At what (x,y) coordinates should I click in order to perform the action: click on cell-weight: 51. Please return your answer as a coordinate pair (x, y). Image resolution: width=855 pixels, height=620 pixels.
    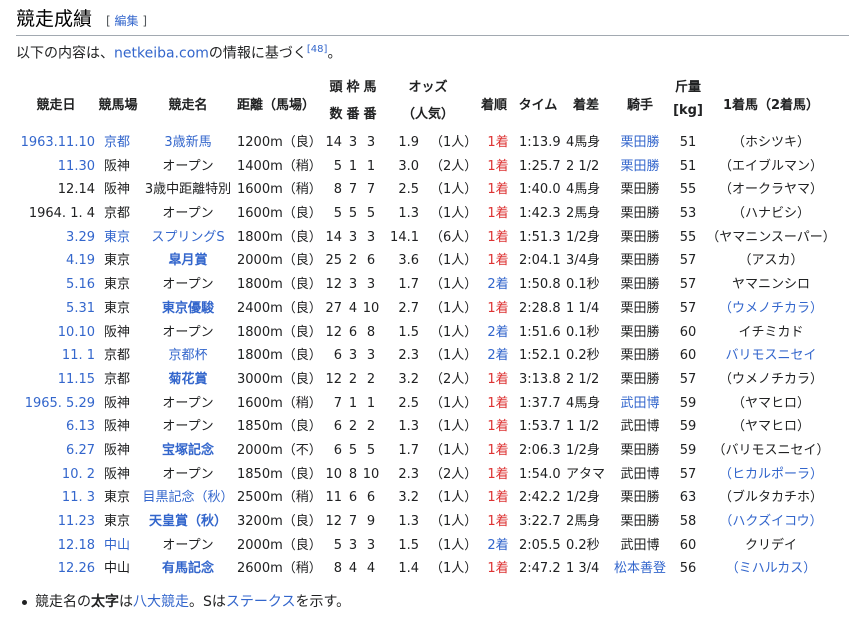
    Looking at the image, I should click on (688, 142).